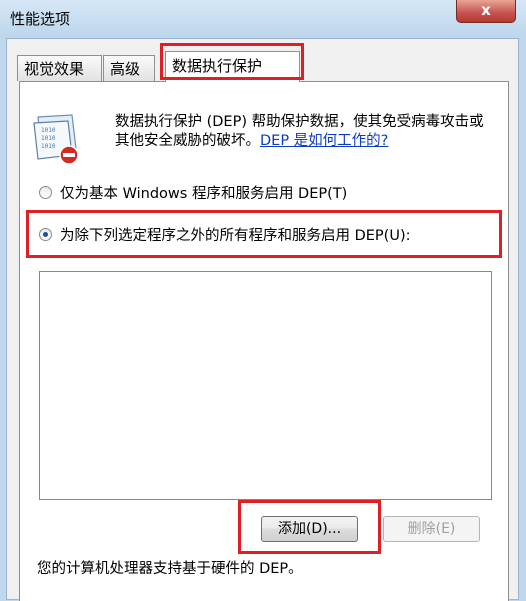 The width and height of the screenshot is (526, 601). I want to click on radio-all-except-label: 为除下列选定程序之外的所有程序和服务启用 DEP(U):, so click(235, 236).